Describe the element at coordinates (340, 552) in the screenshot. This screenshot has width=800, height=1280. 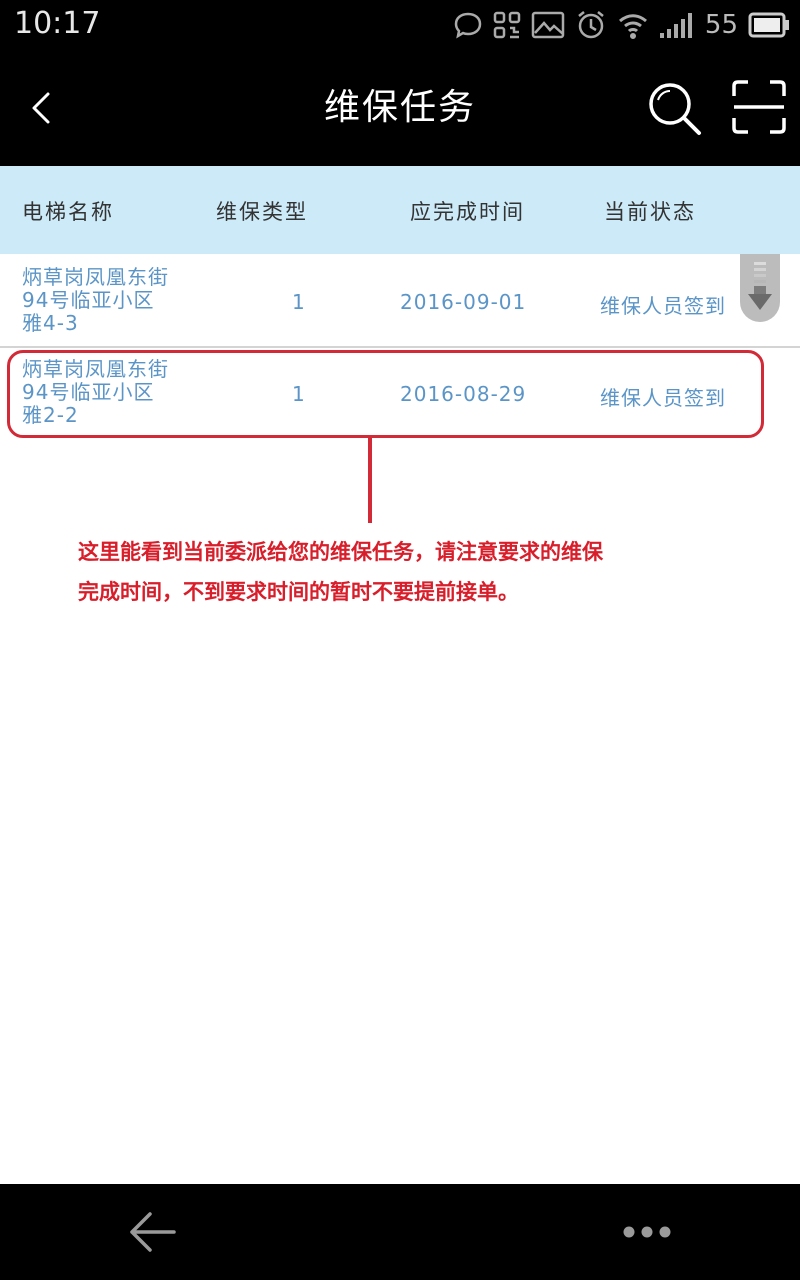
I see `annotation-line: 这里能看到当前委派给您的维保任务，请注意要求的维保` at that location.